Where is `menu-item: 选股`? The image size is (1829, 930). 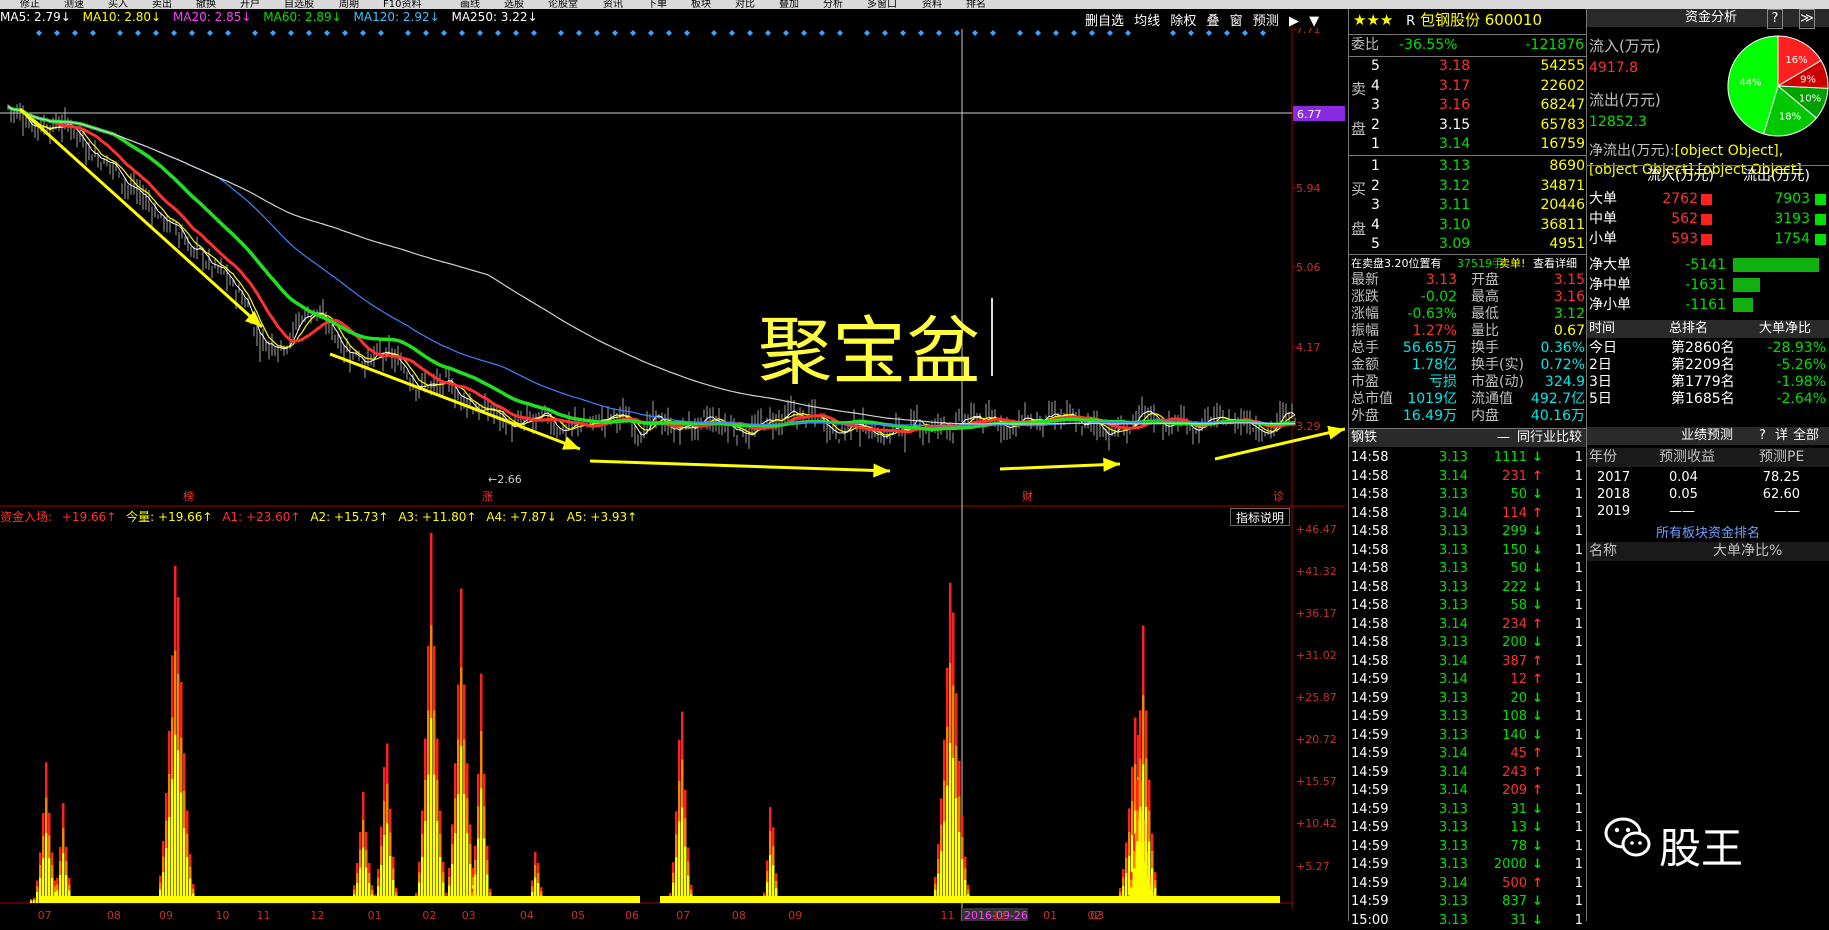
menu-item: 选股 is located at coordinates (514, 4).